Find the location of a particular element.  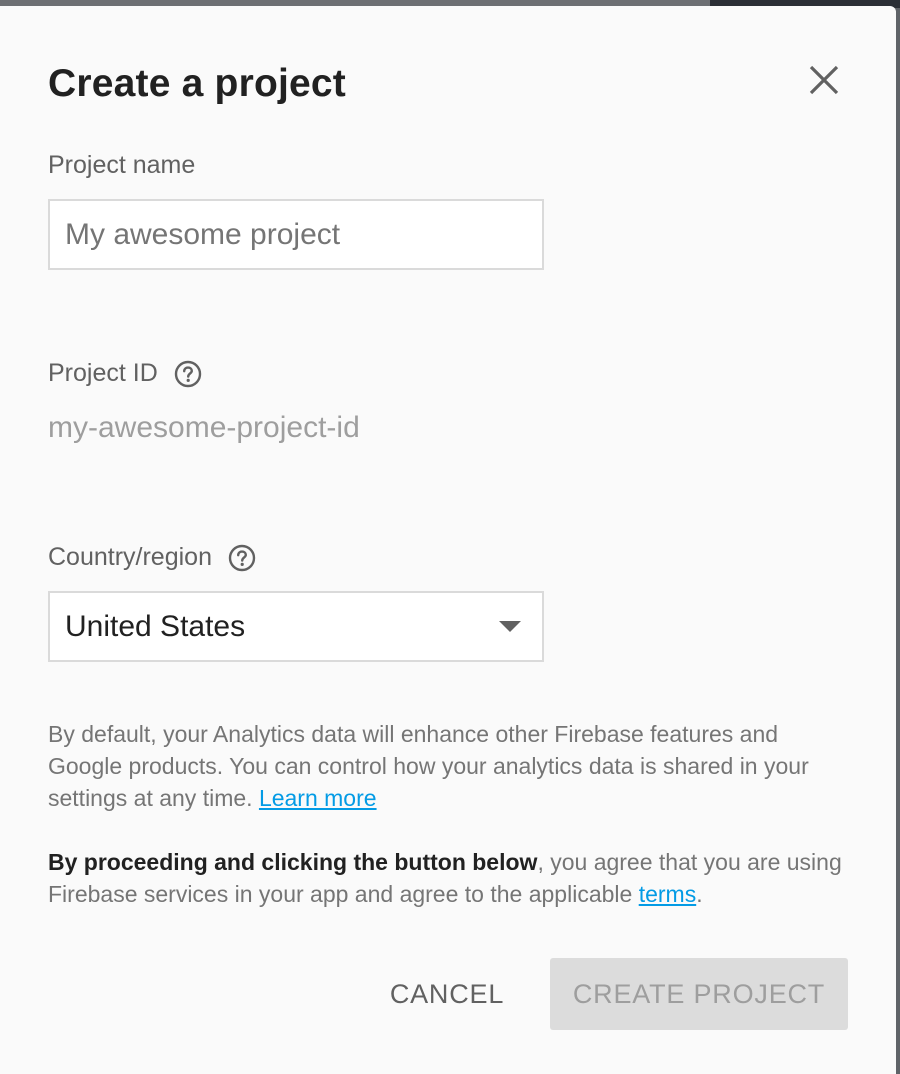

country-selected-value: United States is located at coordinates (155, 626).